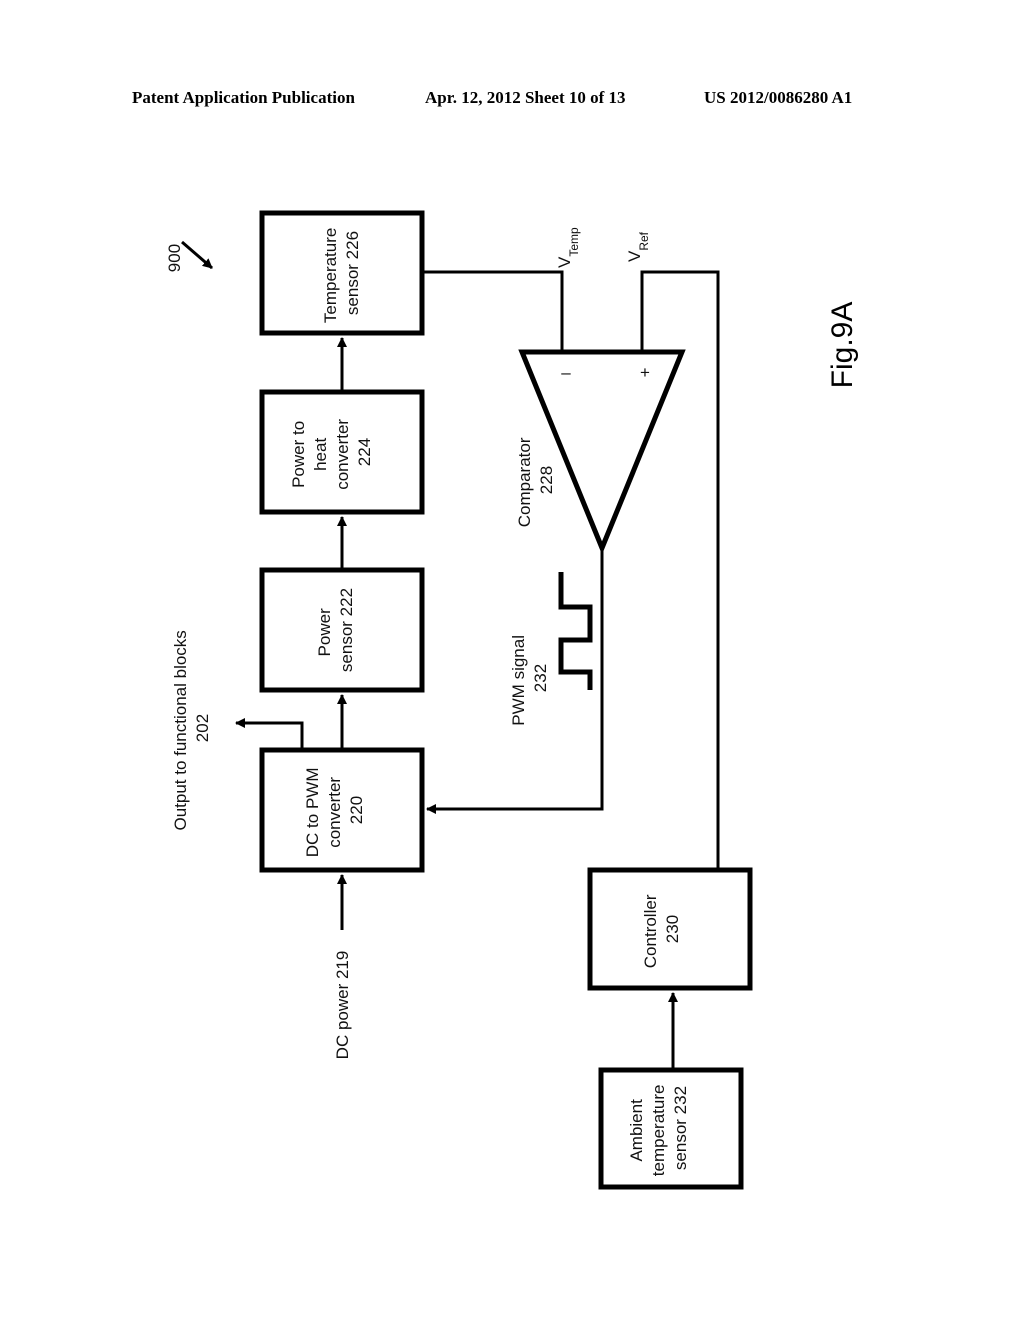 The width and height of the screenshot is (1024, 1320). I want to click on block-ambient-temperature-sensor: Ambient temperature sensor 232, so click(671, 1128).